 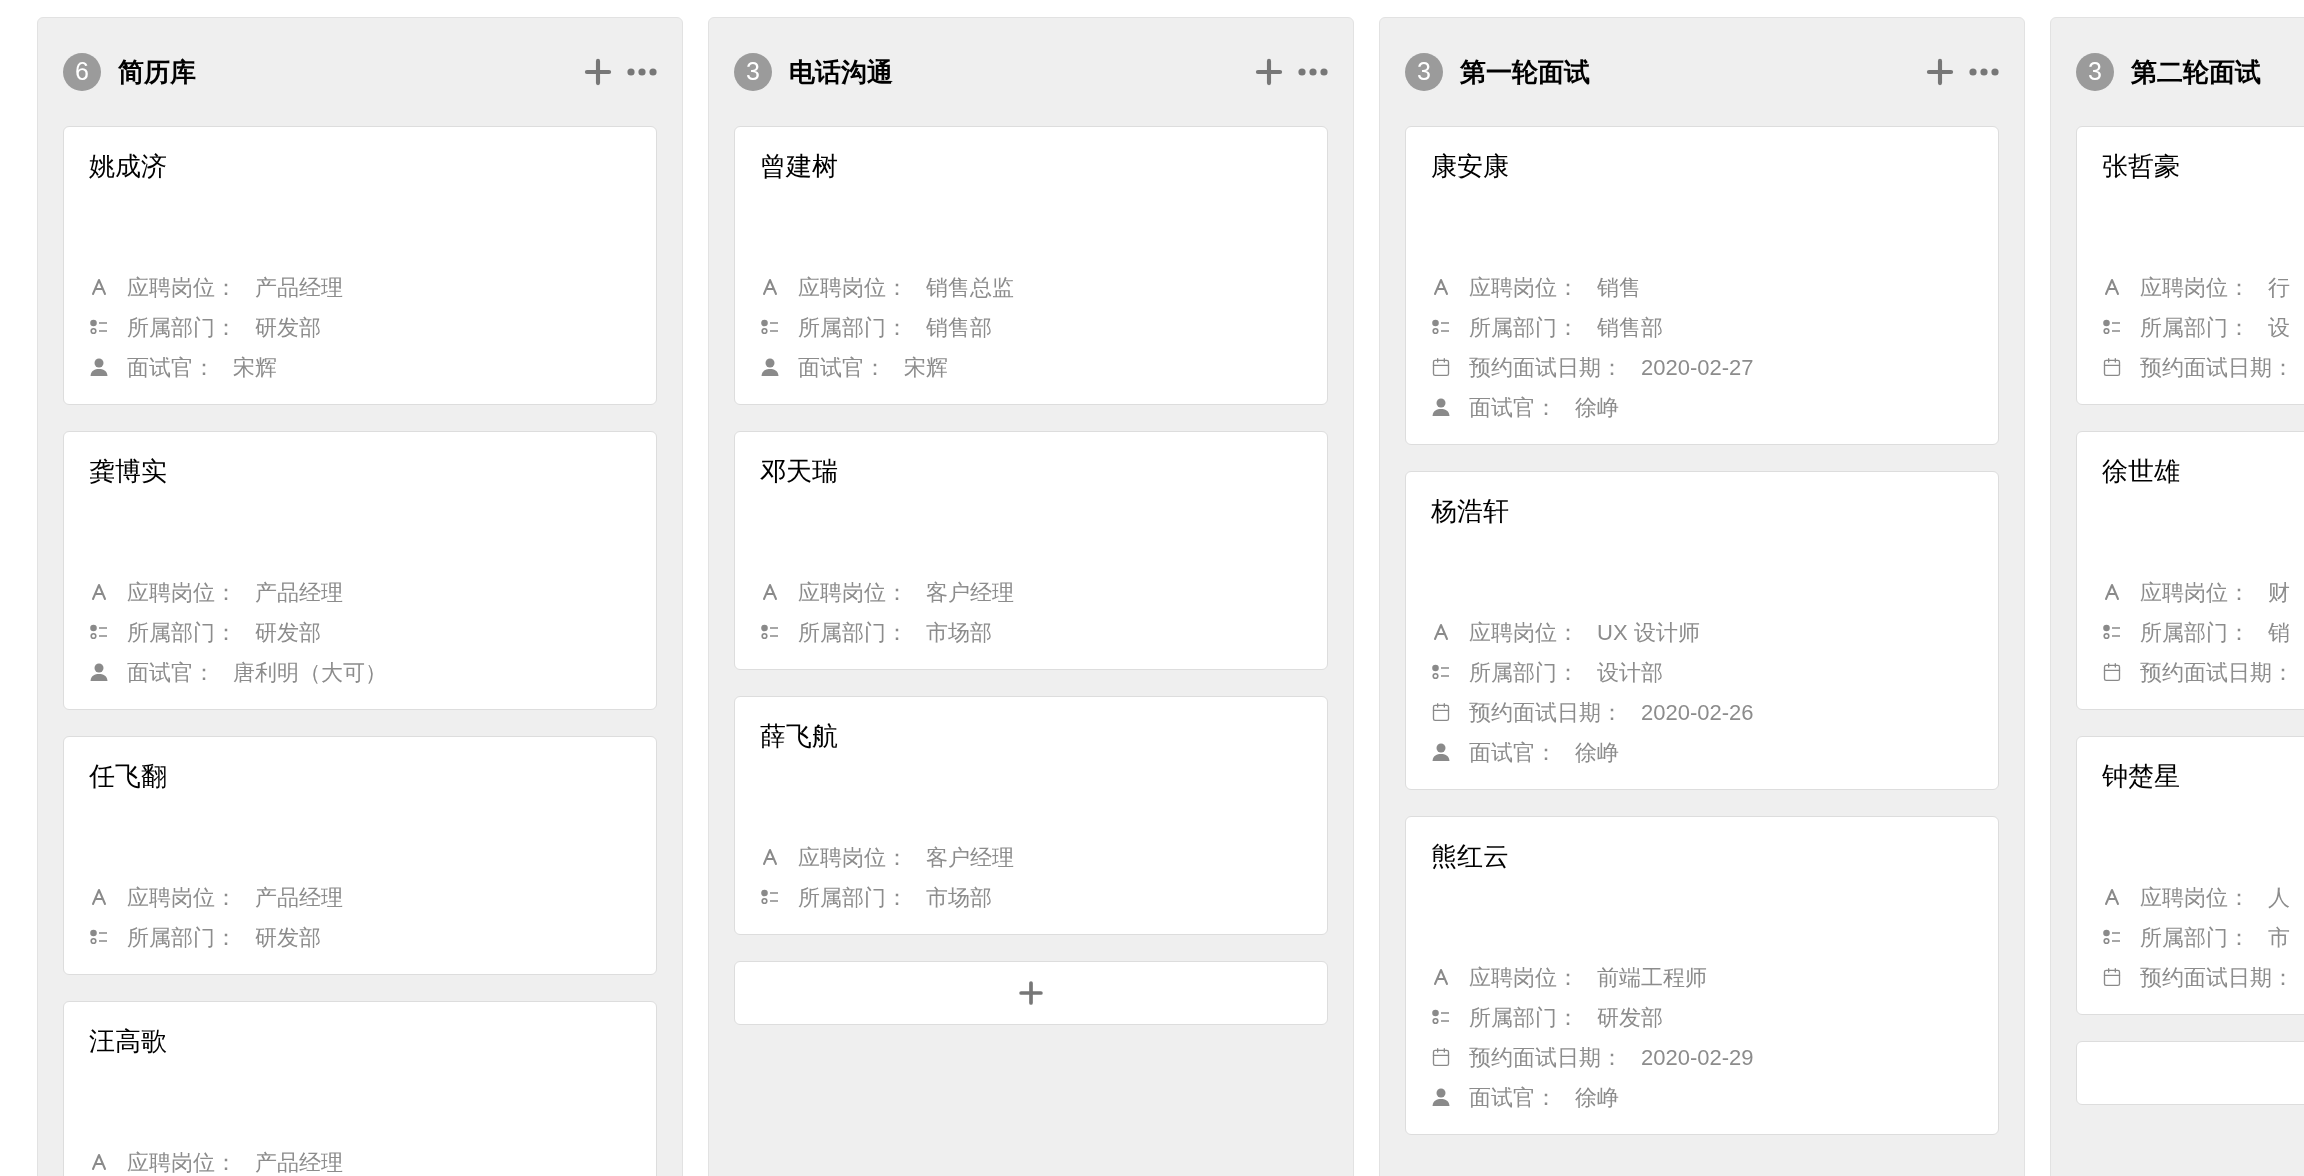 What do you see at coordinates (1031, 265) in the screenshot?
I see `candidate-card: 曾建树 应聘岗位： 销售总监 所属部门： 销售部 面试官： 宋辉` at bounding box center [1031, 265].